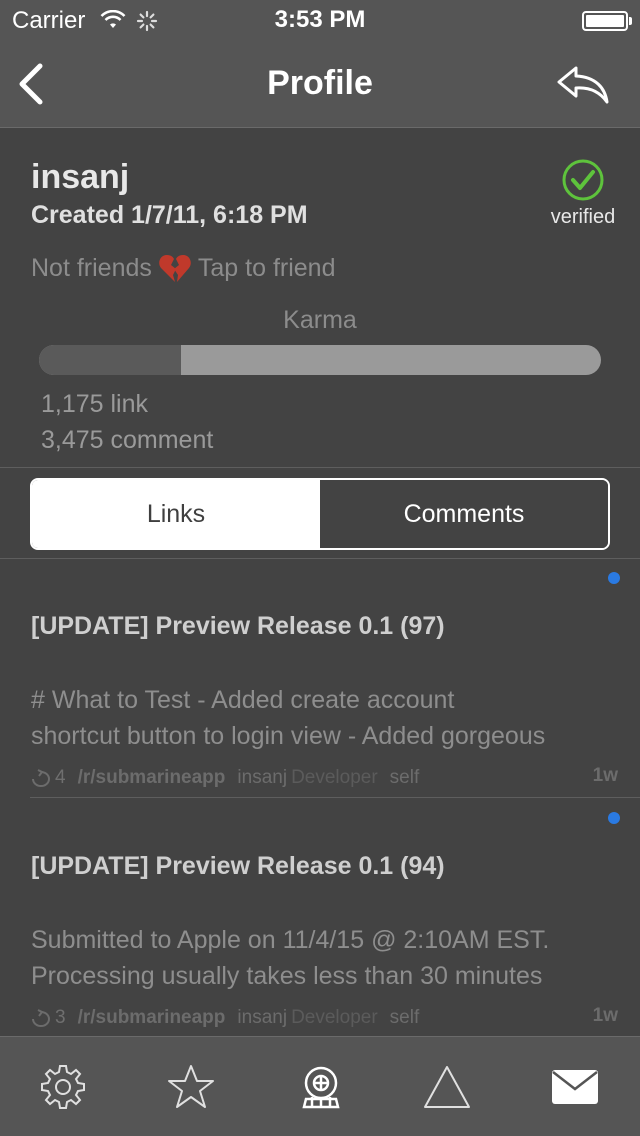  Describe the element at coordinates (238, 866) in the screenshot. I see `post-title: [UPDATE] Preview Release 0.1 (94)` at that location.